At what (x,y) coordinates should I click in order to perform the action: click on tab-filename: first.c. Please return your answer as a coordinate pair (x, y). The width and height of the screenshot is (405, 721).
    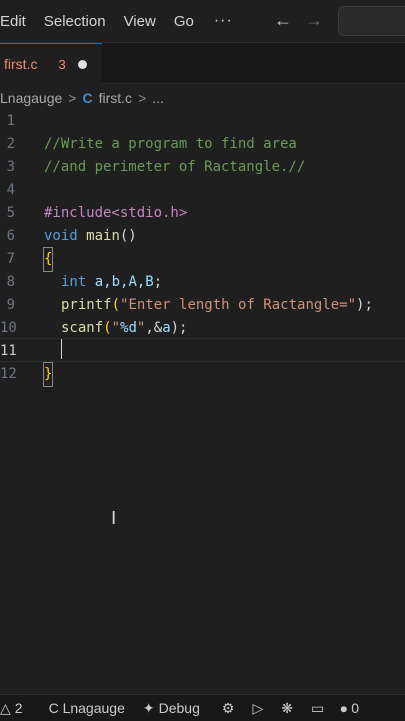
    Looking at the image, I should click on (21, 64).